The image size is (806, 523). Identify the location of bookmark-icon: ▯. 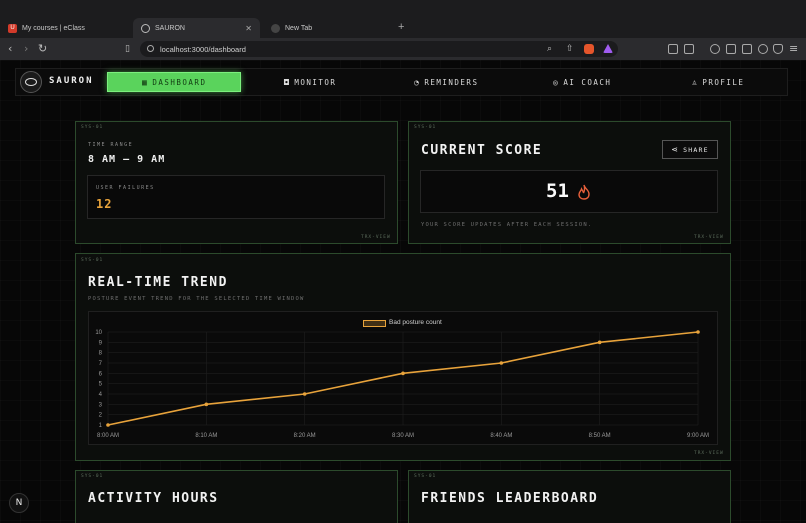
(127, 49).